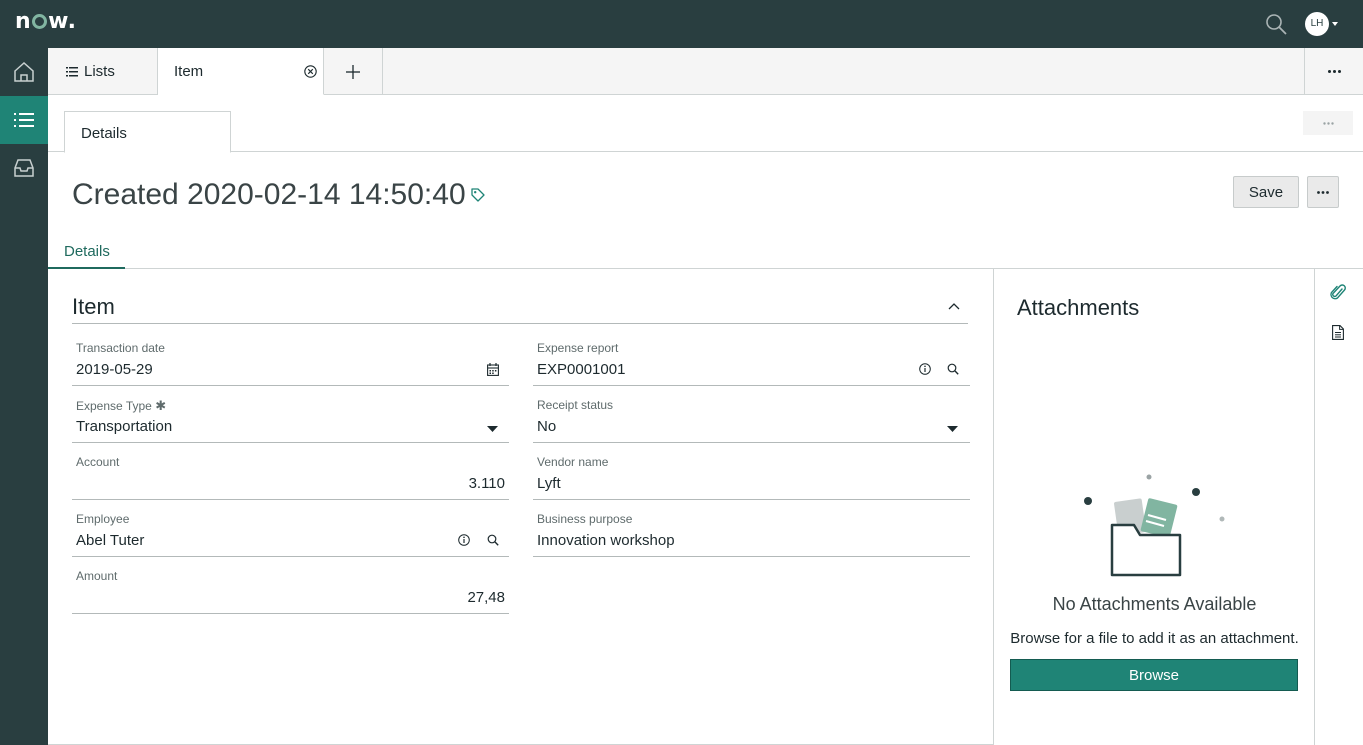 The image size is (1363, 745). What do you see at coordinates (290, 483) in the screenshot?
I see `account-field: Account 3.110` at bounding box center [290, 483].